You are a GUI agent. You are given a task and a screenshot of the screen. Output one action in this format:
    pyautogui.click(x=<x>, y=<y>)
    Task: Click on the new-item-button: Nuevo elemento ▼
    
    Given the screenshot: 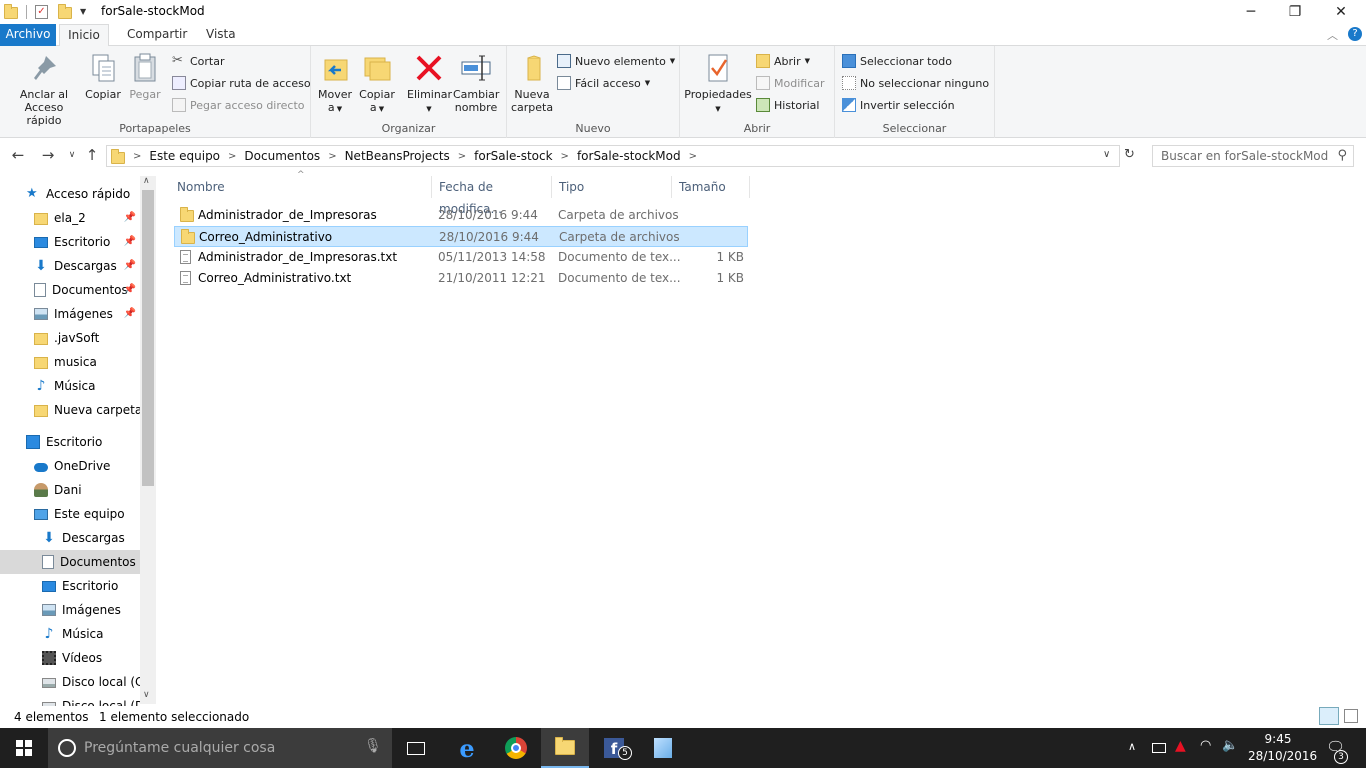 What is the action you would take?
    pyautogui.click(x=616, y=61)
    